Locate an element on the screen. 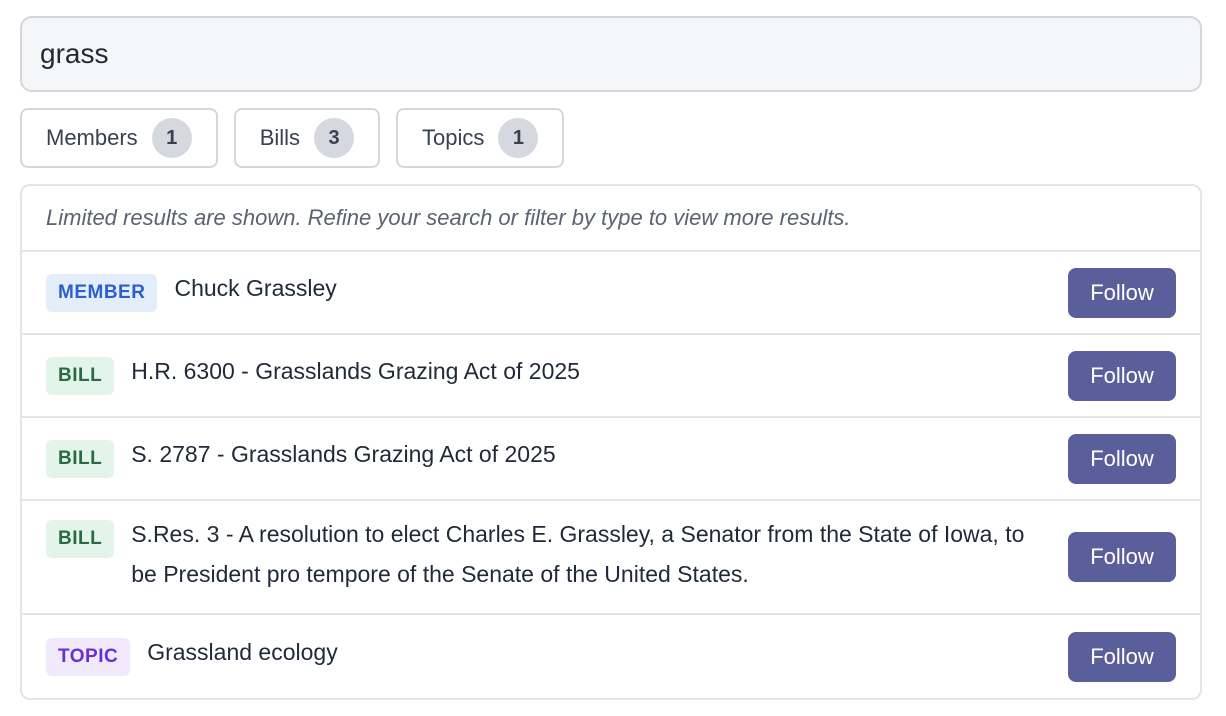 Image resolution: width=1226 pixels, height=716 pixels. tab-bills: Bills 3 is located at coordinates (307, 138).